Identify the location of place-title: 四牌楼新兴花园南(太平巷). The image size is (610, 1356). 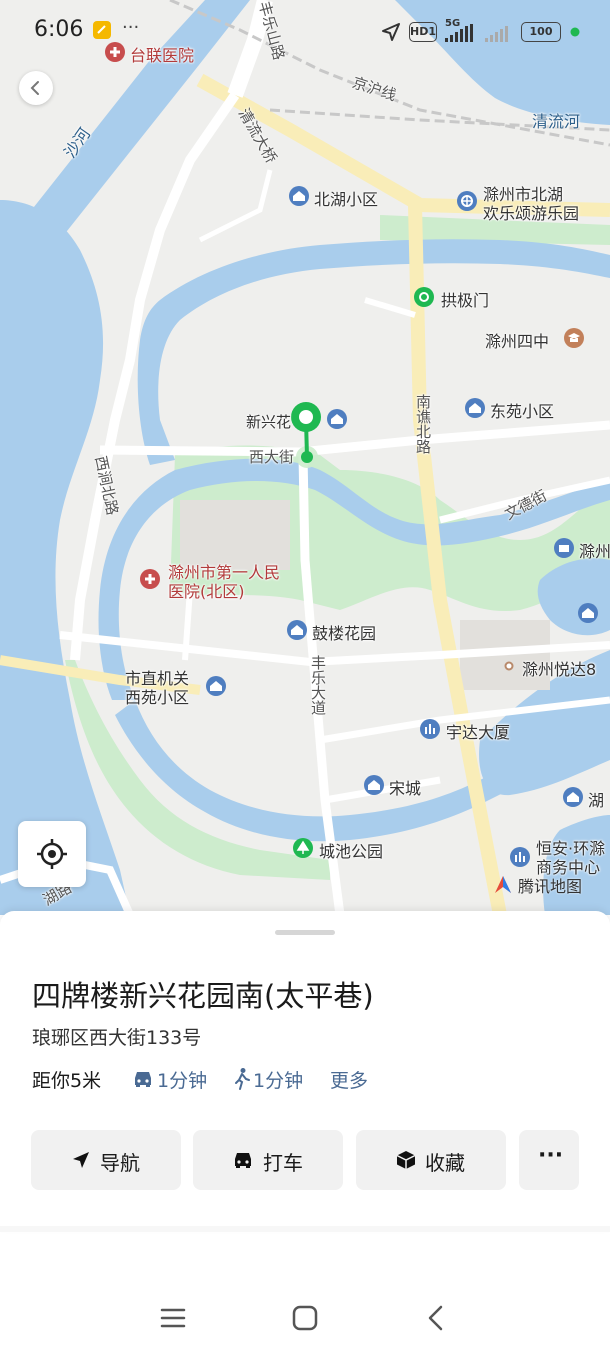
(203, 996).